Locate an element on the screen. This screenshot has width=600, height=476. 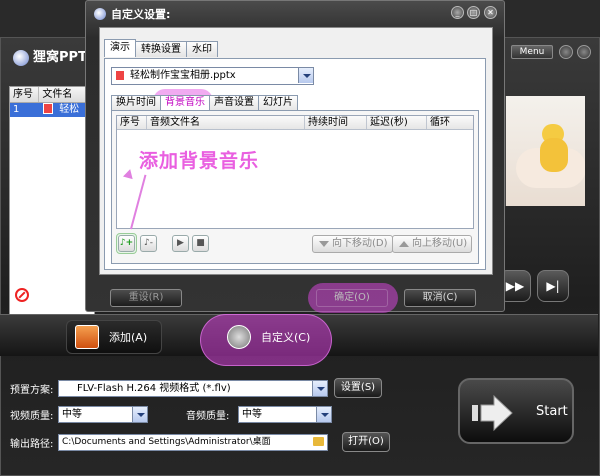
folder-icon is located at coordinates (318, 441).